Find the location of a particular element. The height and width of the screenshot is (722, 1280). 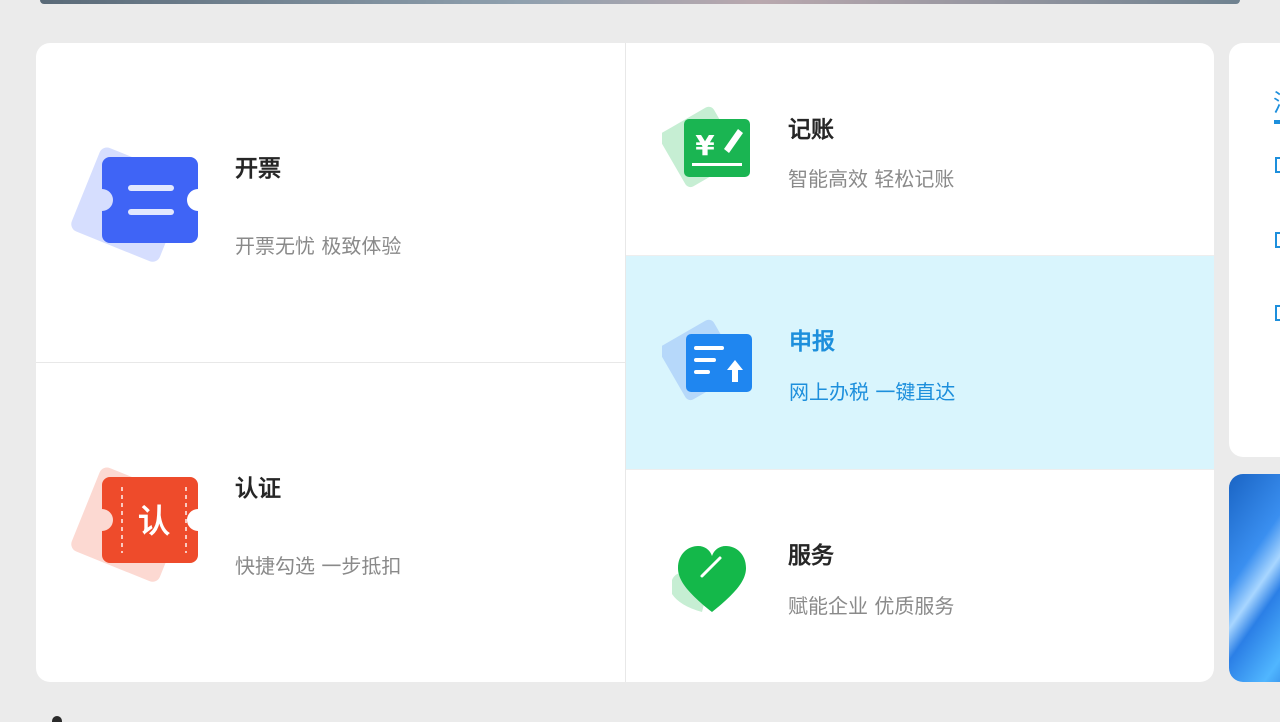

tile-subtitle: 开票无忧 极致体验 is located at coordinates (318, 246).